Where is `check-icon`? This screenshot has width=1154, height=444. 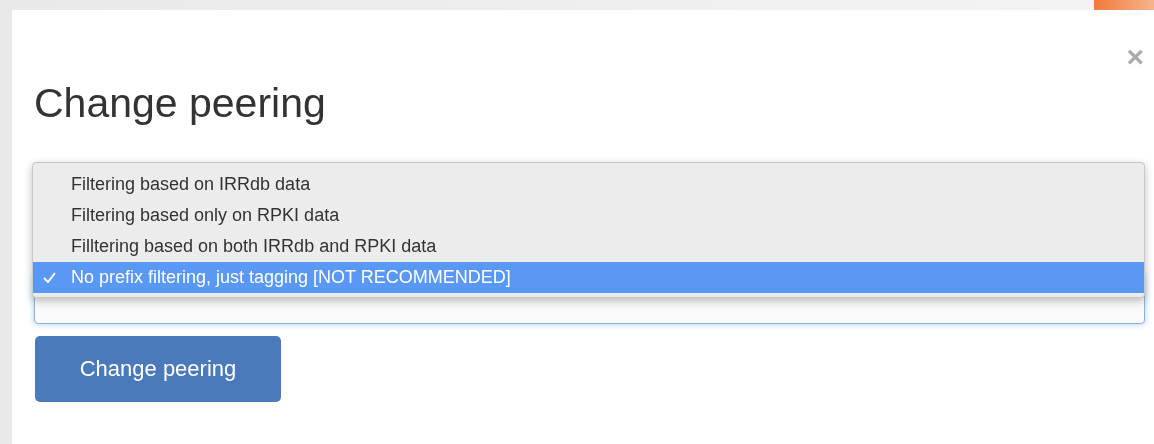 check-icon is located at coordinates (49, 277).